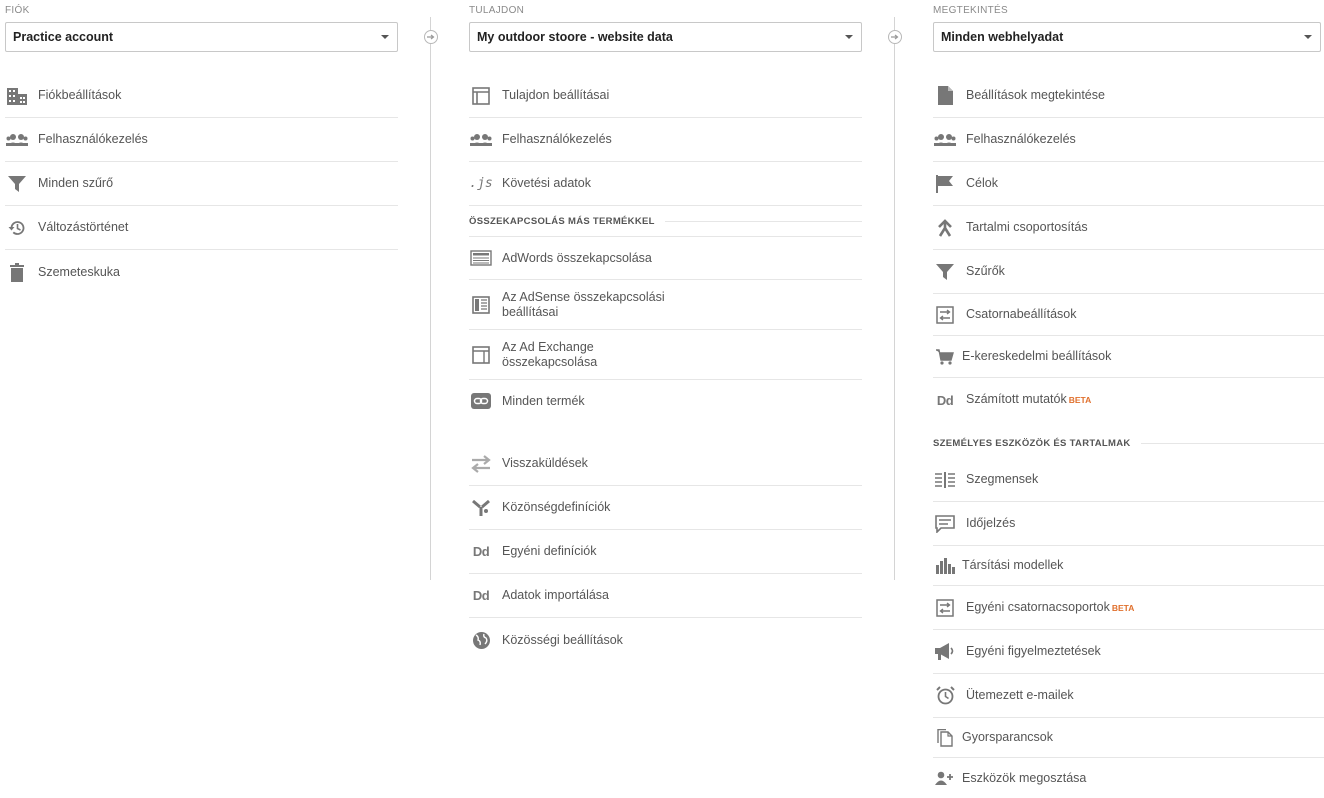  I want to click on grouping-icon, so click(945, 228).